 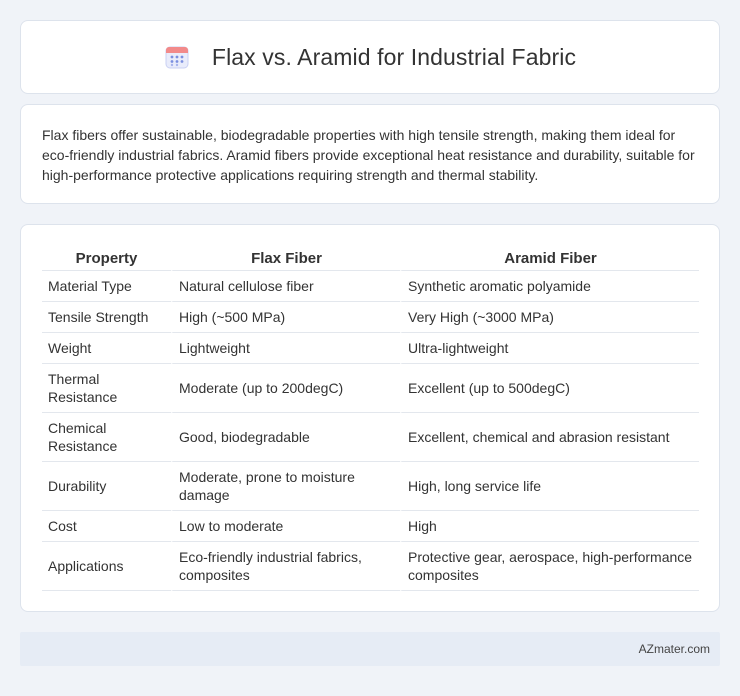 What do you see at coordinates (674, 649) in the screenshot?
I see `footer-site-link: AZmater.com` at bounding box center [674, 649].